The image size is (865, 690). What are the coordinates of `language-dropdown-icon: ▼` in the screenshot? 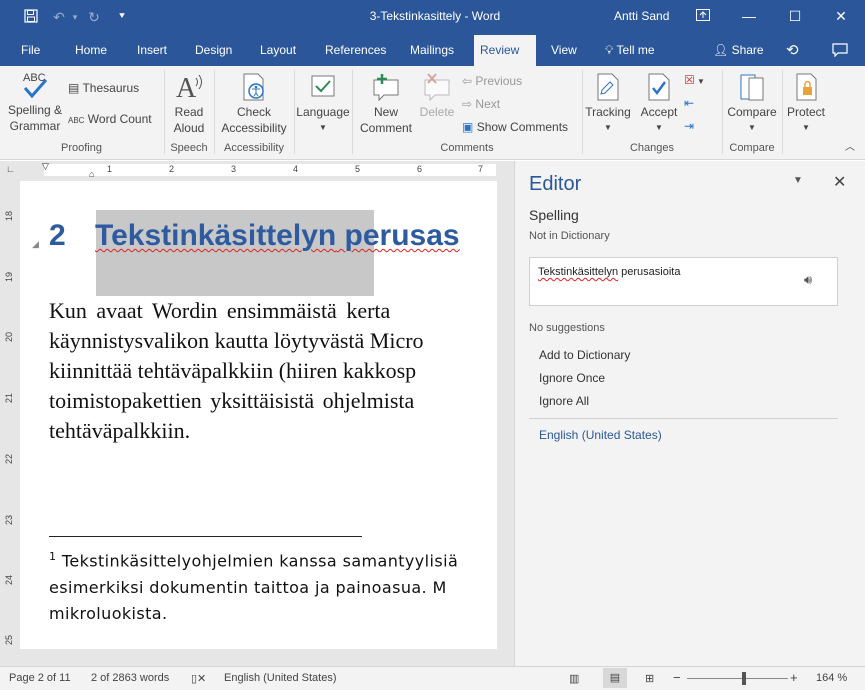 It's located at (323, 127).